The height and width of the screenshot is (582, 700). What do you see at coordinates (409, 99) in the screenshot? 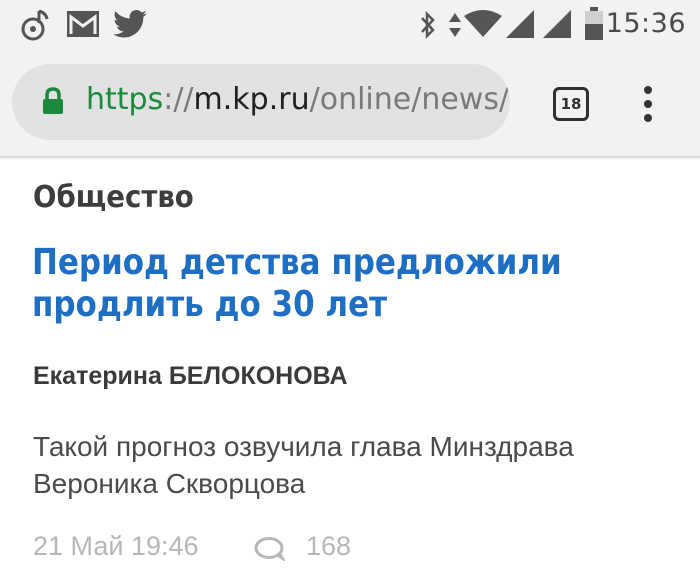
I see `url-path: /online/news/3` at bounding box center [409, 99].